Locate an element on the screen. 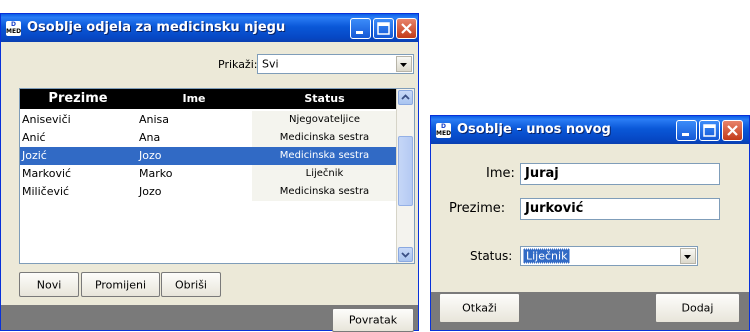 The image size is (750, 332). table-cell-prezime: Anić is located at coordinates (78, 138).